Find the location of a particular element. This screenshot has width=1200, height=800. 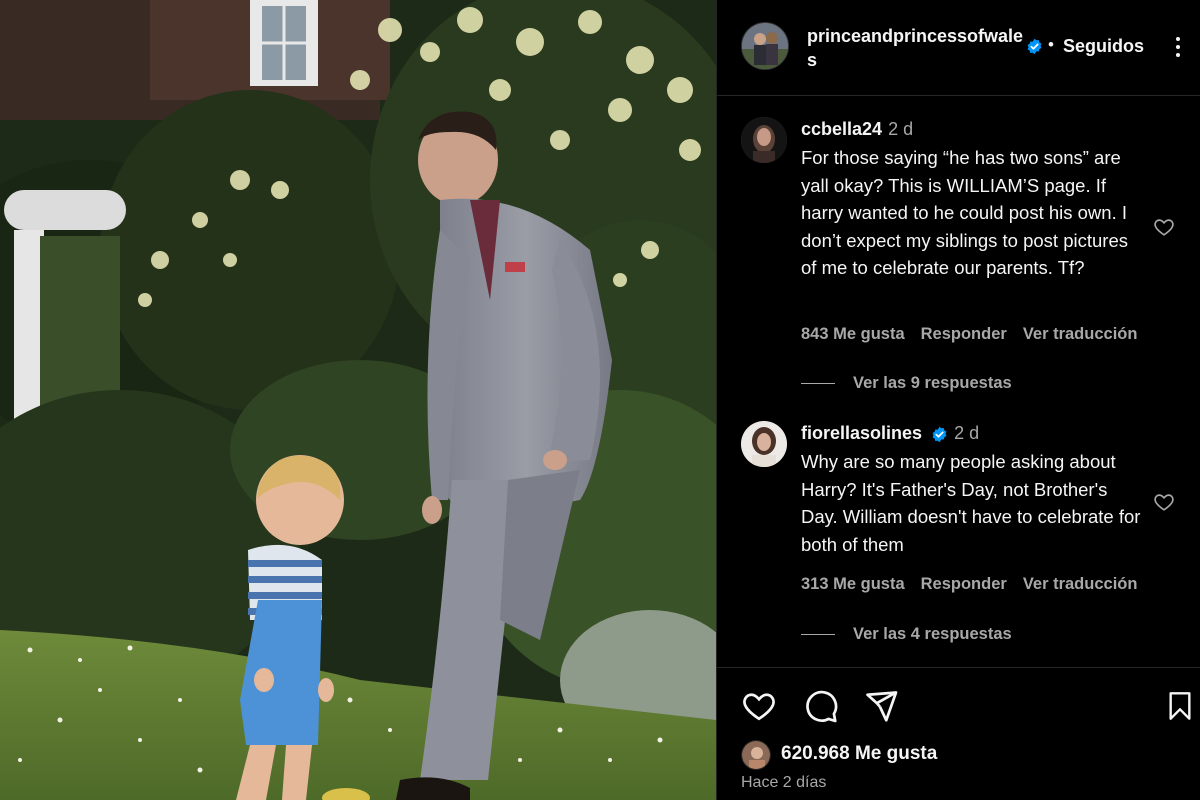

comment-likes-count: 843 Me gusta is located at coordinates (853, 334).